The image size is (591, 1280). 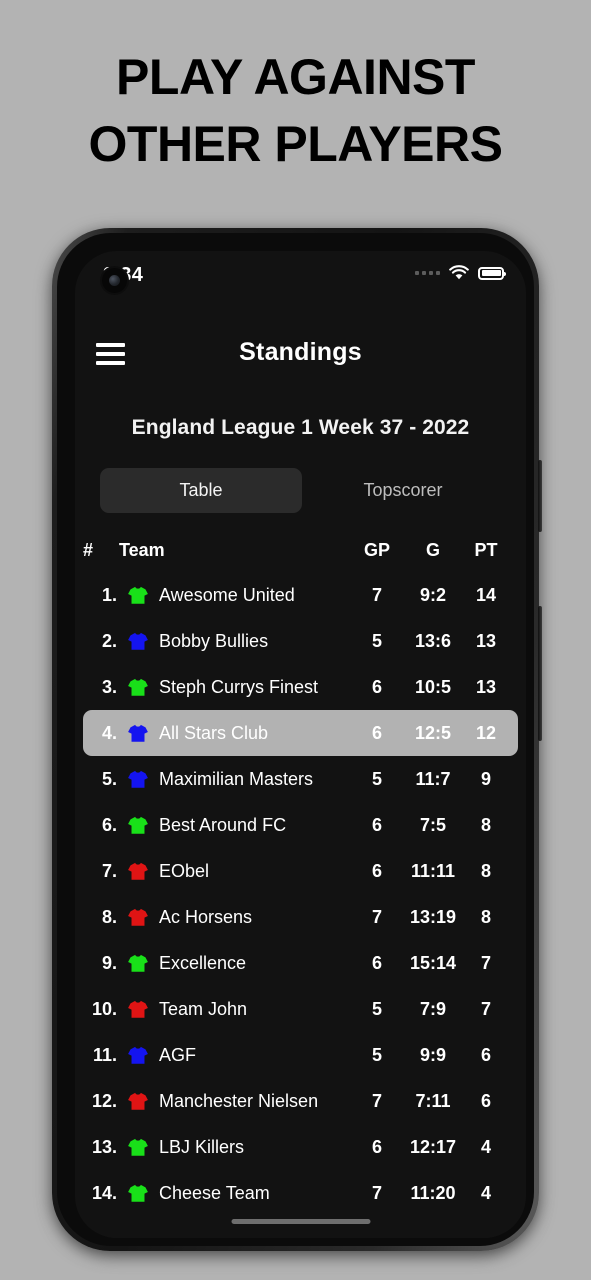 What do you see at coordinates (184, 871) in the screenshot?
I see `row-team-name: EObel` at bounding box center [184, 871].